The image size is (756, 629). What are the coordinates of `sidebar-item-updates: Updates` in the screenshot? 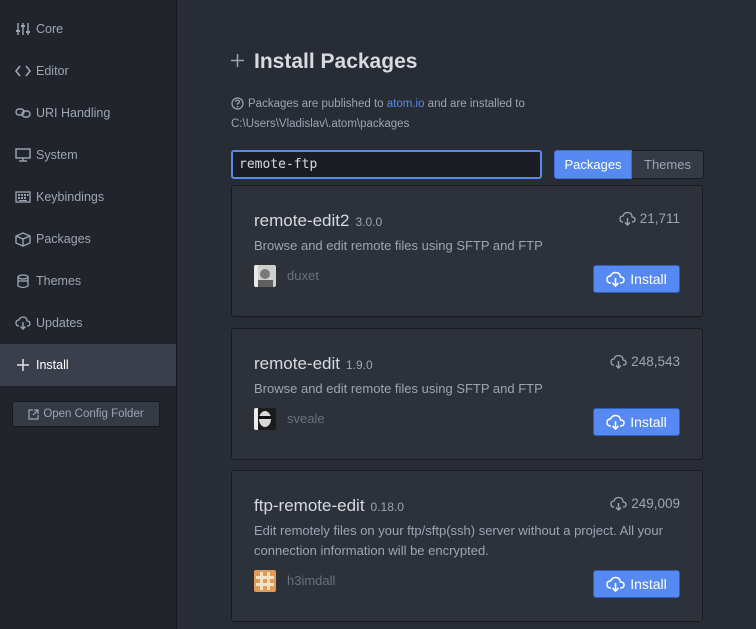 It's located at (88, 323).